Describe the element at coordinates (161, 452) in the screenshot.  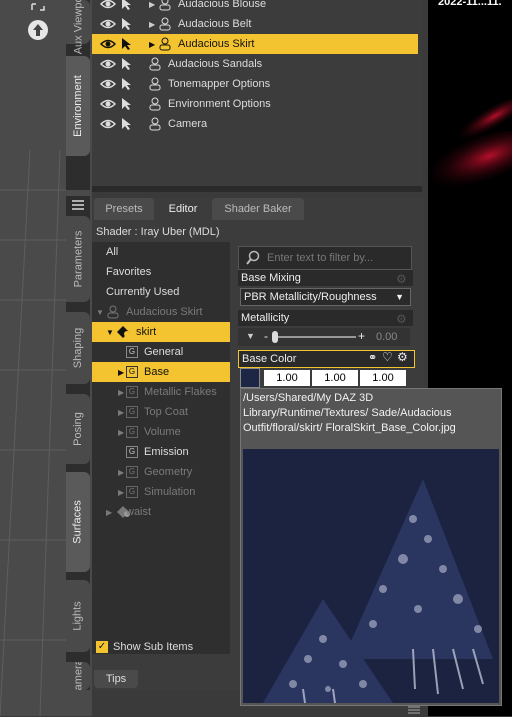
I see `surface-category-item: G Emission` at that location.